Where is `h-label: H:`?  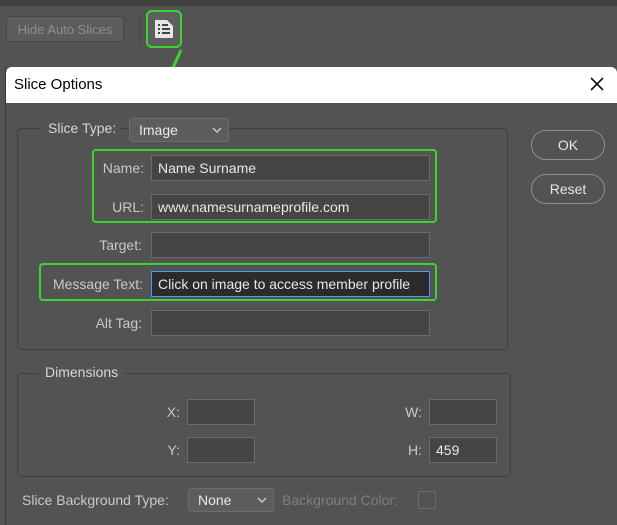 h-label: H: is located at coordinates (415, 450).